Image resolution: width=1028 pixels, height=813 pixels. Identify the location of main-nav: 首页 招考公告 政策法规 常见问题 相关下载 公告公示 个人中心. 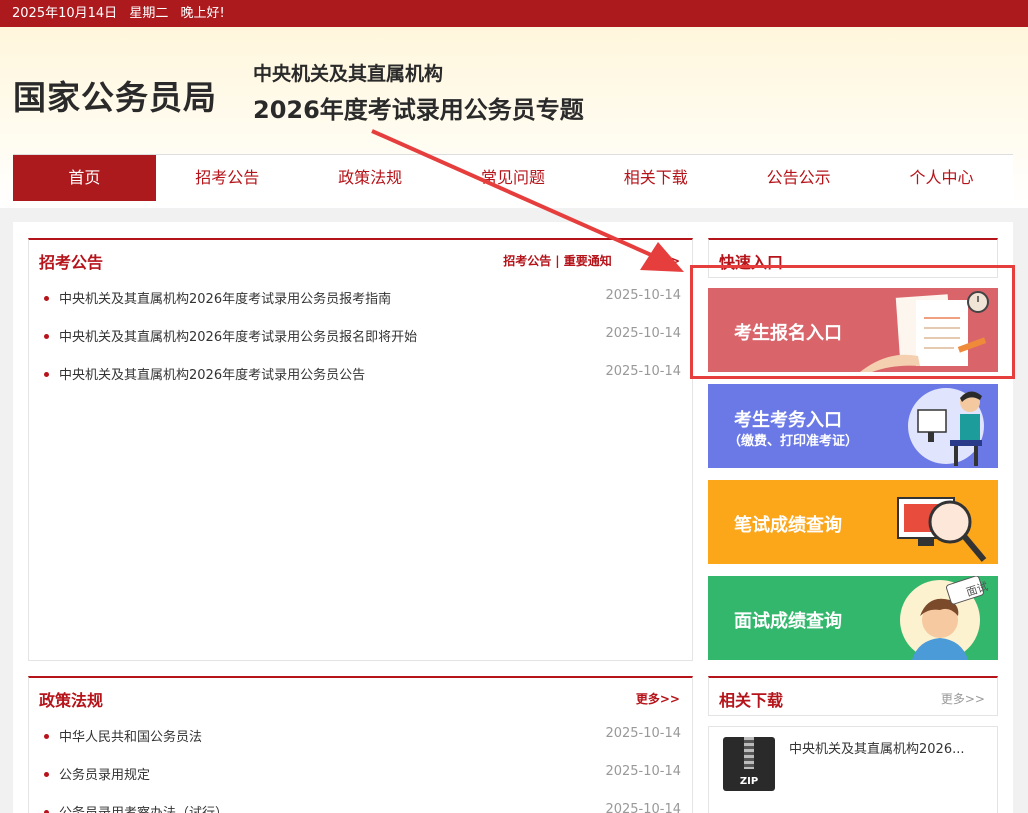
(513, 177).